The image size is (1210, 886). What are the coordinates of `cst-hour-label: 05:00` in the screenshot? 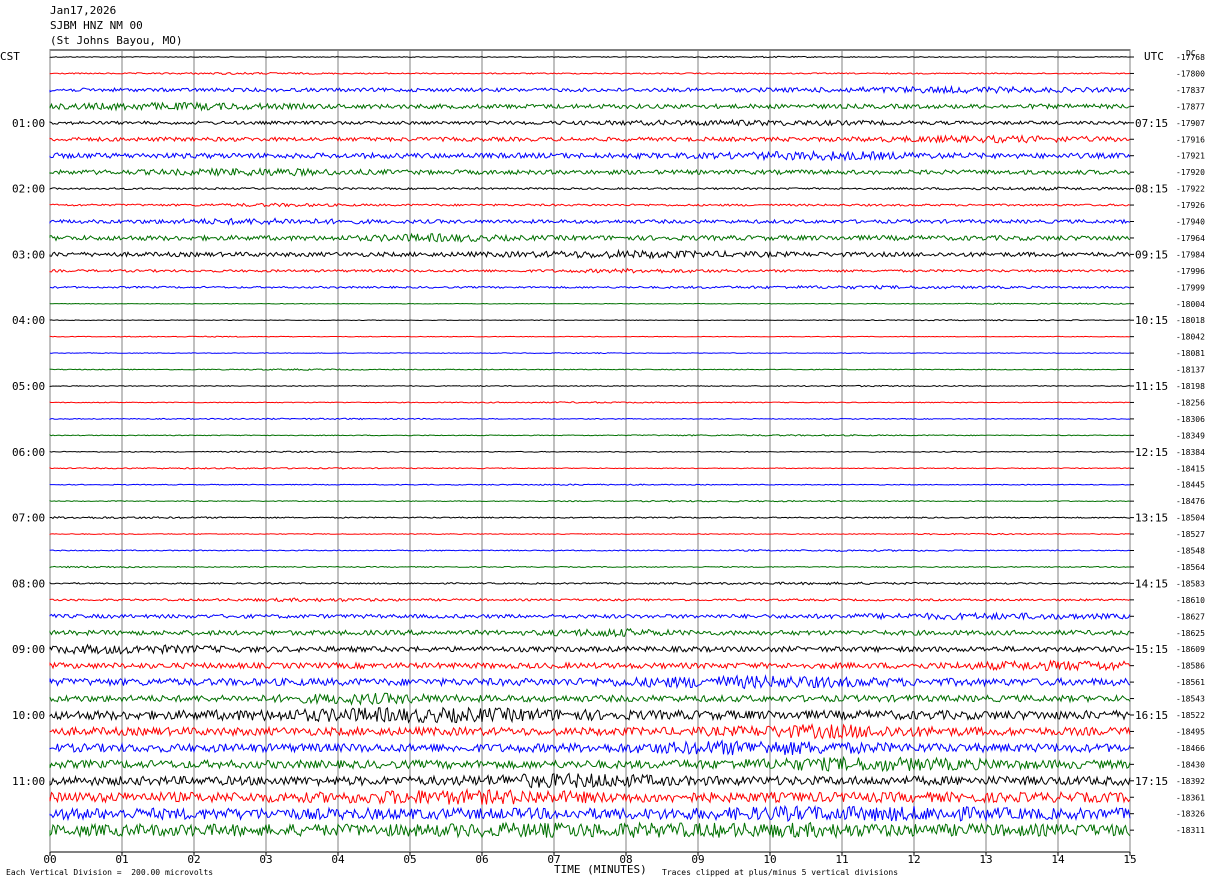 It's located at (28, 386).